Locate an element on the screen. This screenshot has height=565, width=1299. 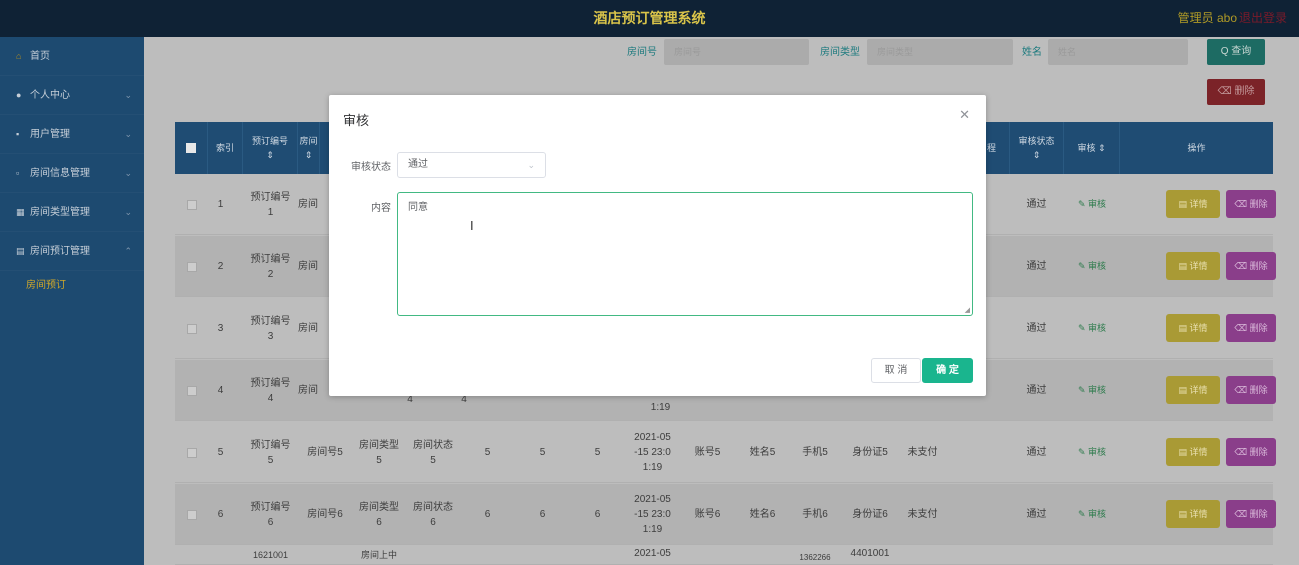
sidebar-item-room-type: ▦ 房间类型管理 ⌄ is located at coordinates (72, 212).